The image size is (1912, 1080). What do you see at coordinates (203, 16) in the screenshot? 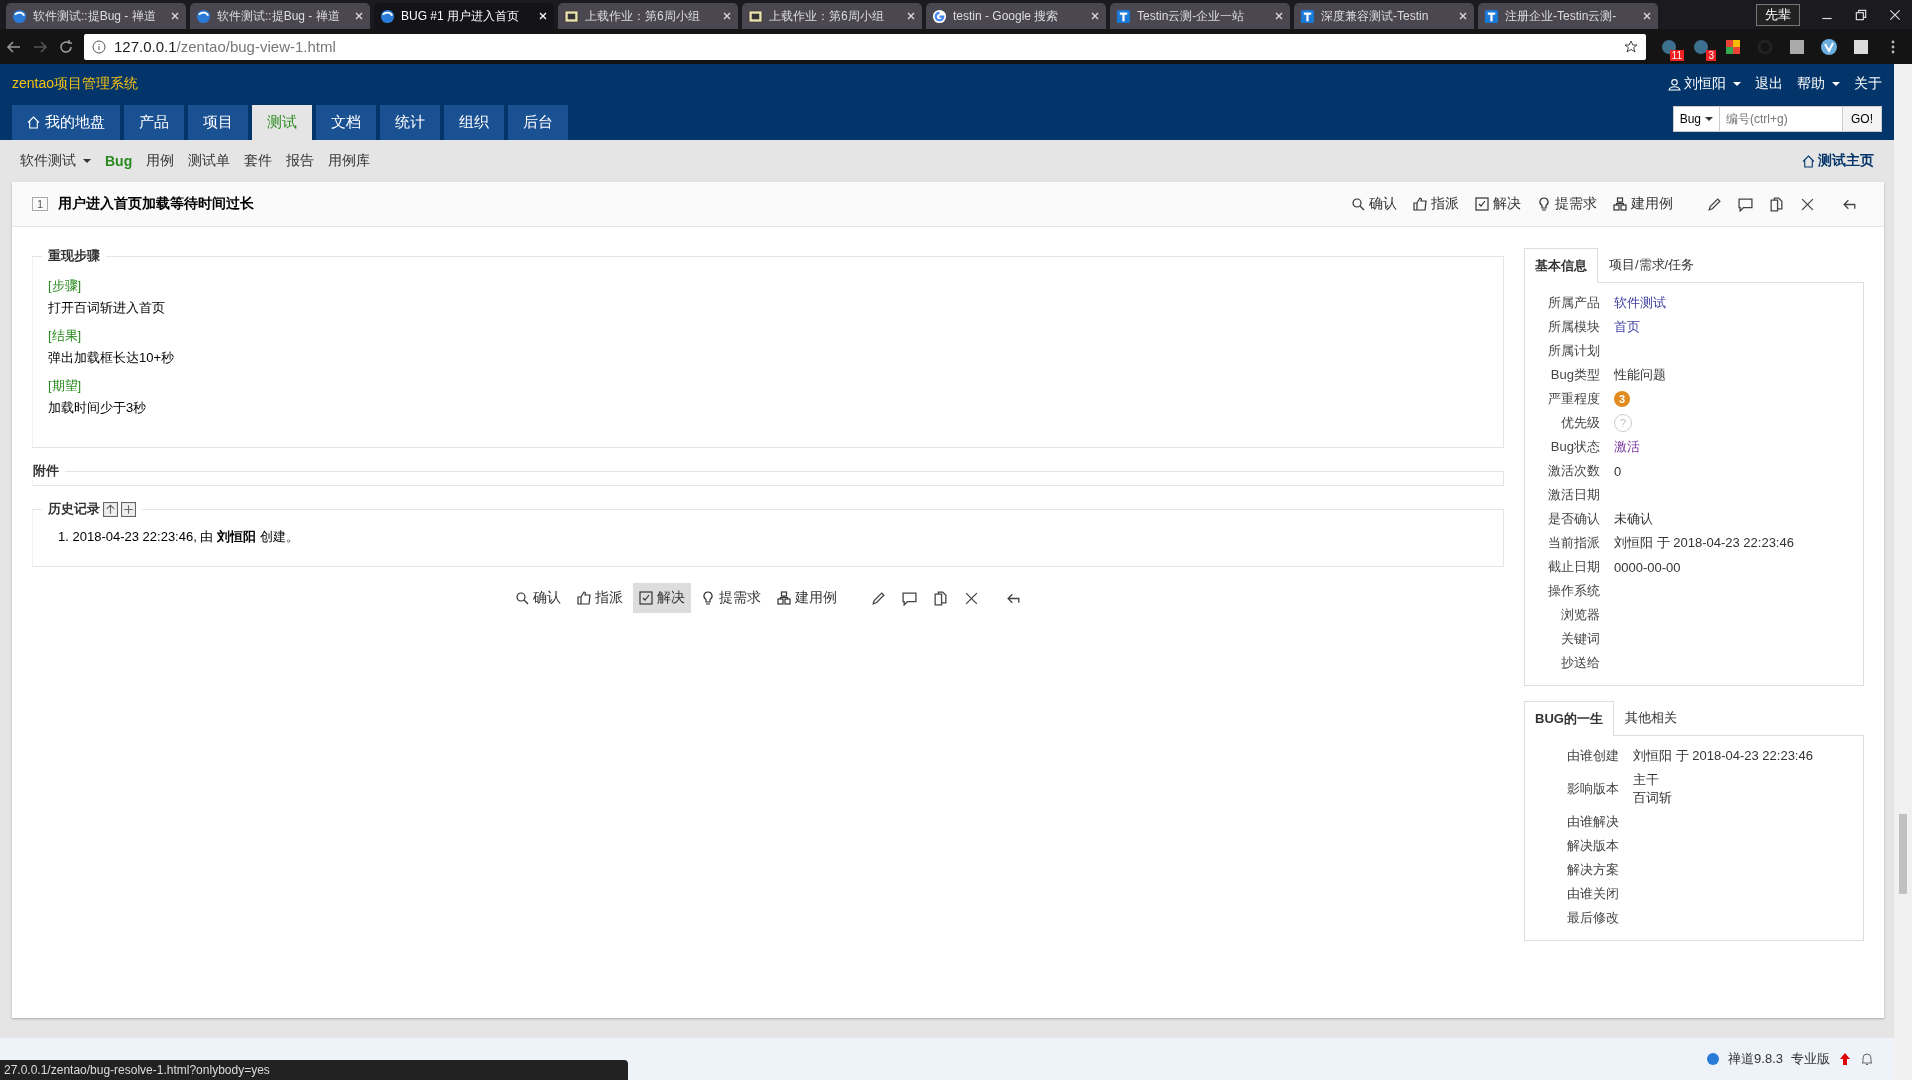
I see `globe-icon` at bounding box center [203, 16].